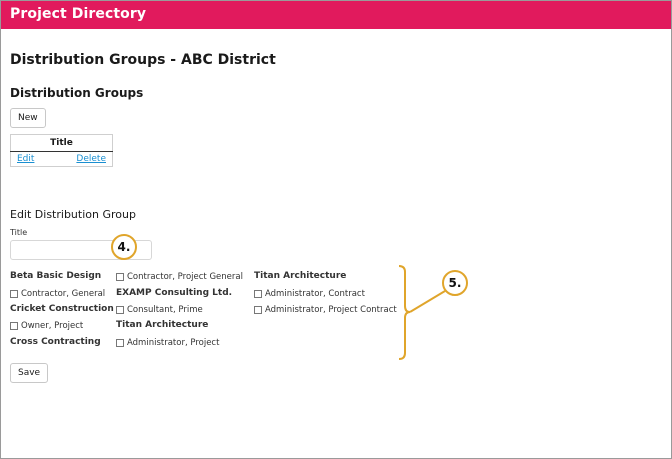 The height and width of the screenshot is (459, 672). Describe the element at coordinates (455, 283) in the screenshot. I see `callout-step-5: 5.` at that location.